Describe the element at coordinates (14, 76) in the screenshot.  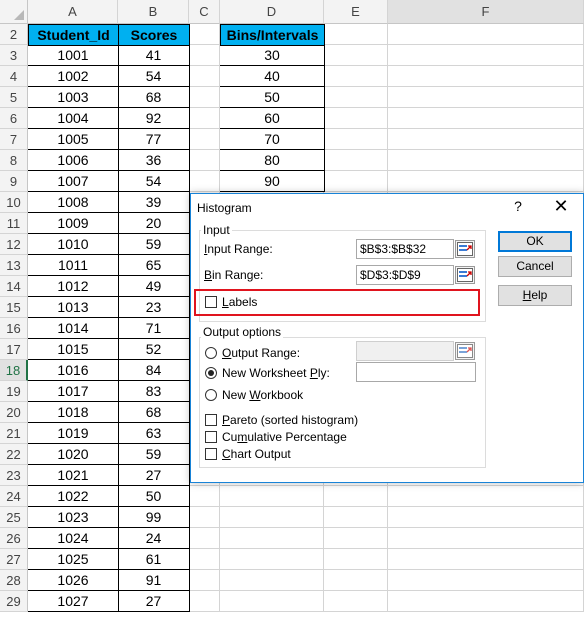
I see `row-header: 4` at that location.